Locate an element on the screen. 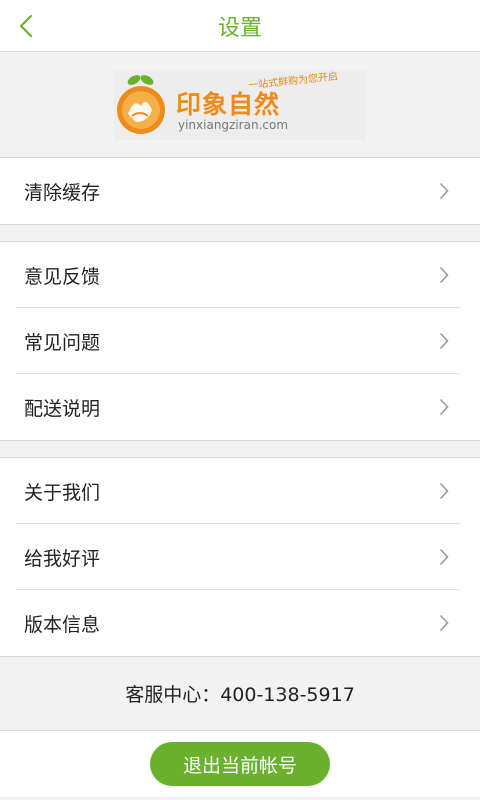 The image size is (480, 800). logo-domain: yinxiangziran.com is located at coordinates (233, 124).